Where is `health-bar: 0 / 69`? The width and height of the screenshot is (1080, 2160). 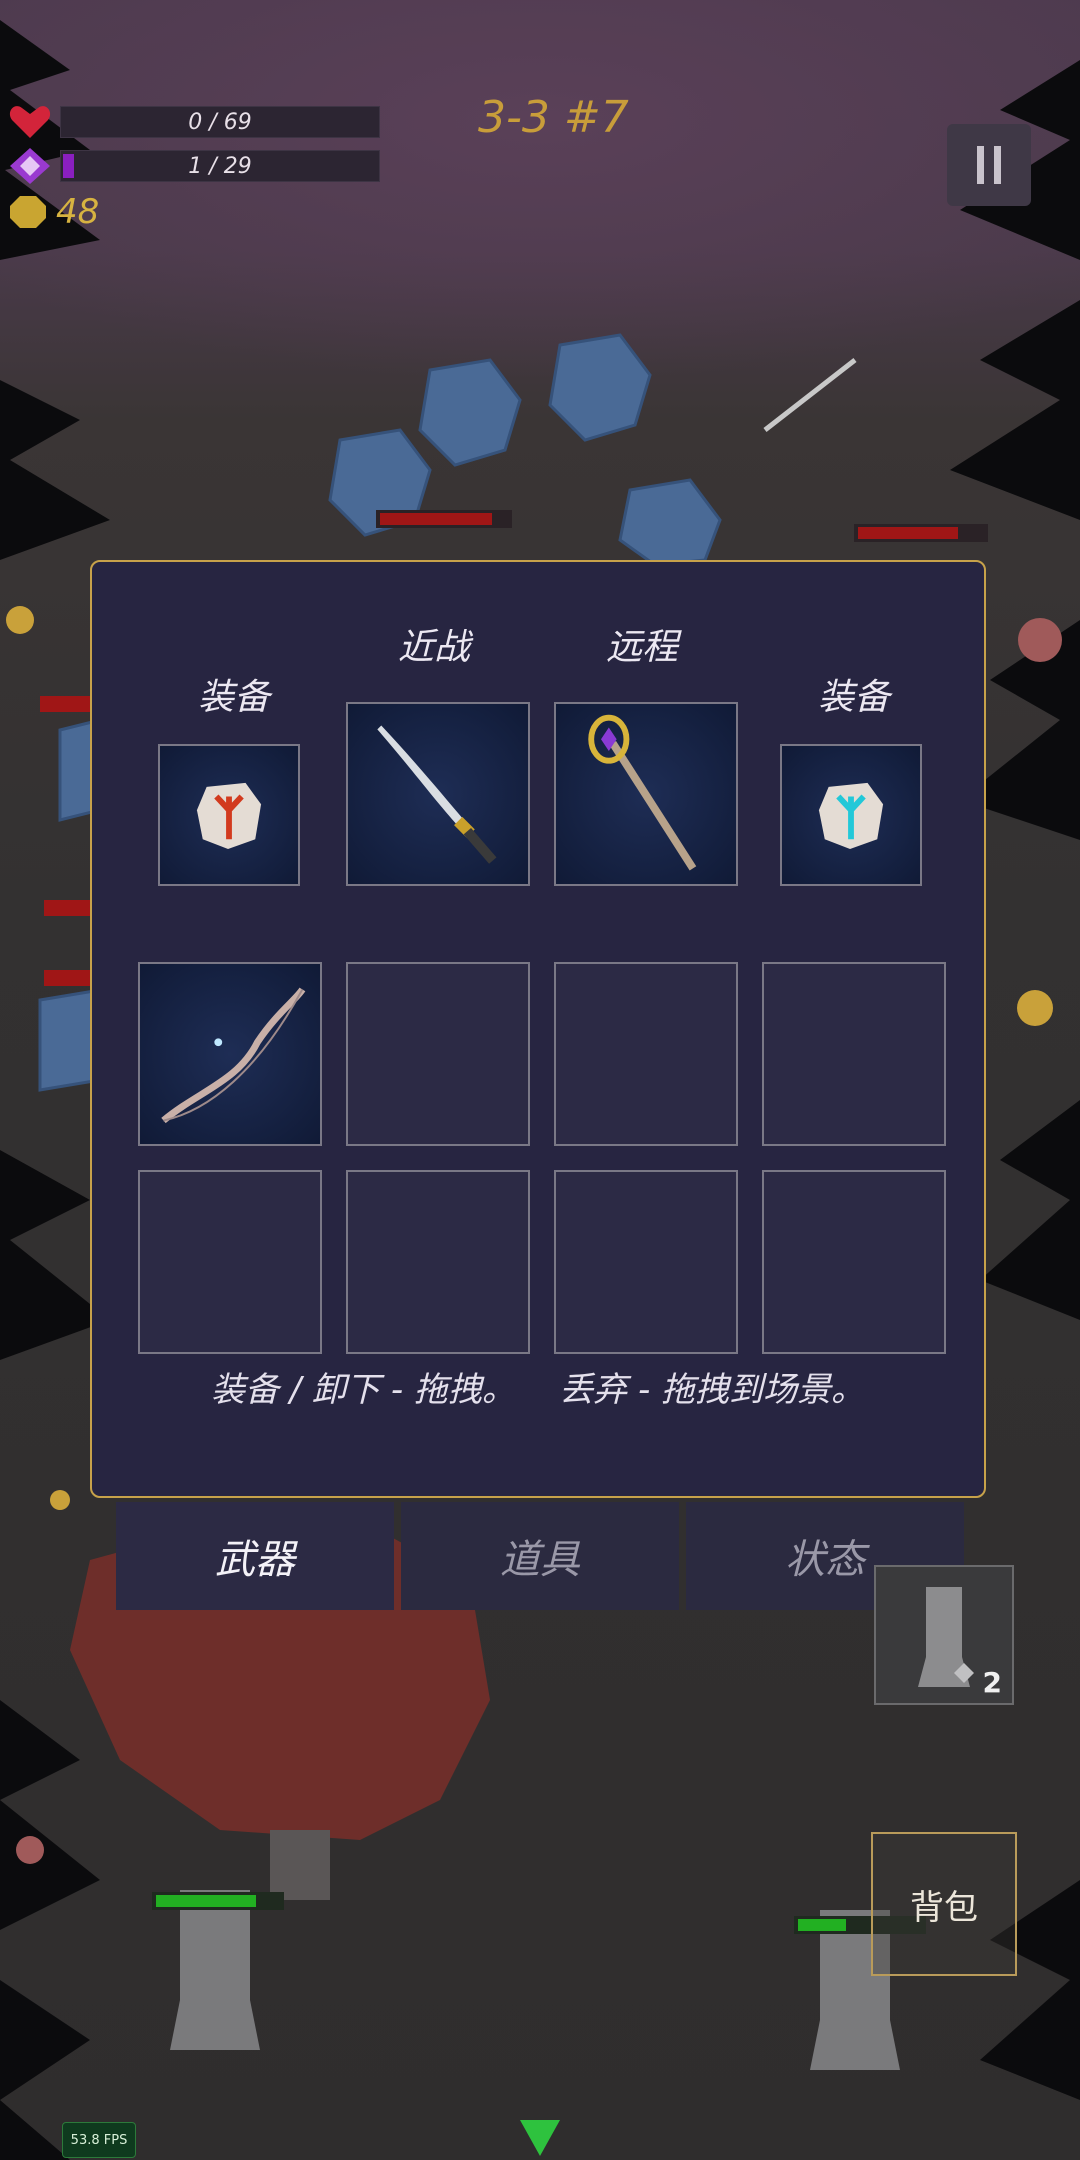 health-bar: 0 / 69 is located at coordinates (220, 122).